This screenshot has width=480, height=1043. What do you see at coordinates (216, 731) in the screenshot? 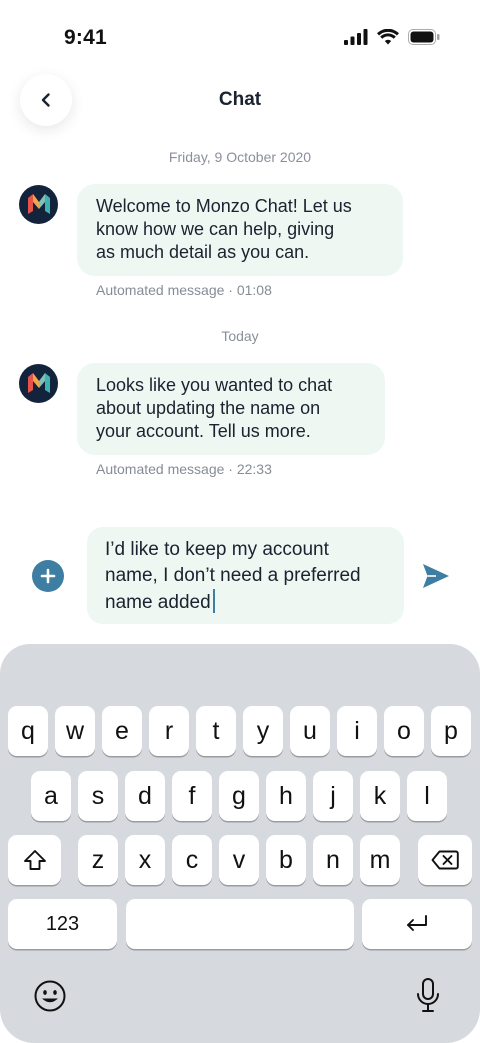
I see `key-t: t` at bounding box center [216, 731].